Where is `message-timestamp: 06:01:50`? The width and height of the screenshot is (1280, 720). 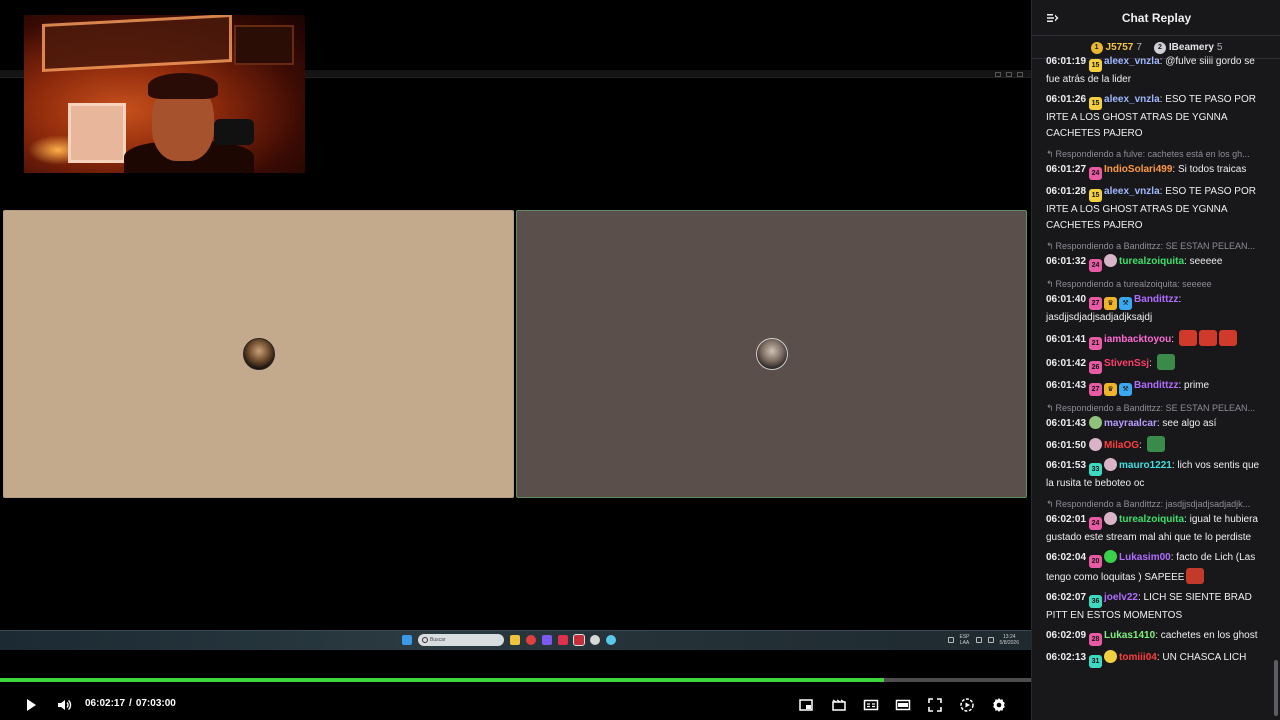 message-timestamp: 06:01:50 is located at coordinates (1066, 445).